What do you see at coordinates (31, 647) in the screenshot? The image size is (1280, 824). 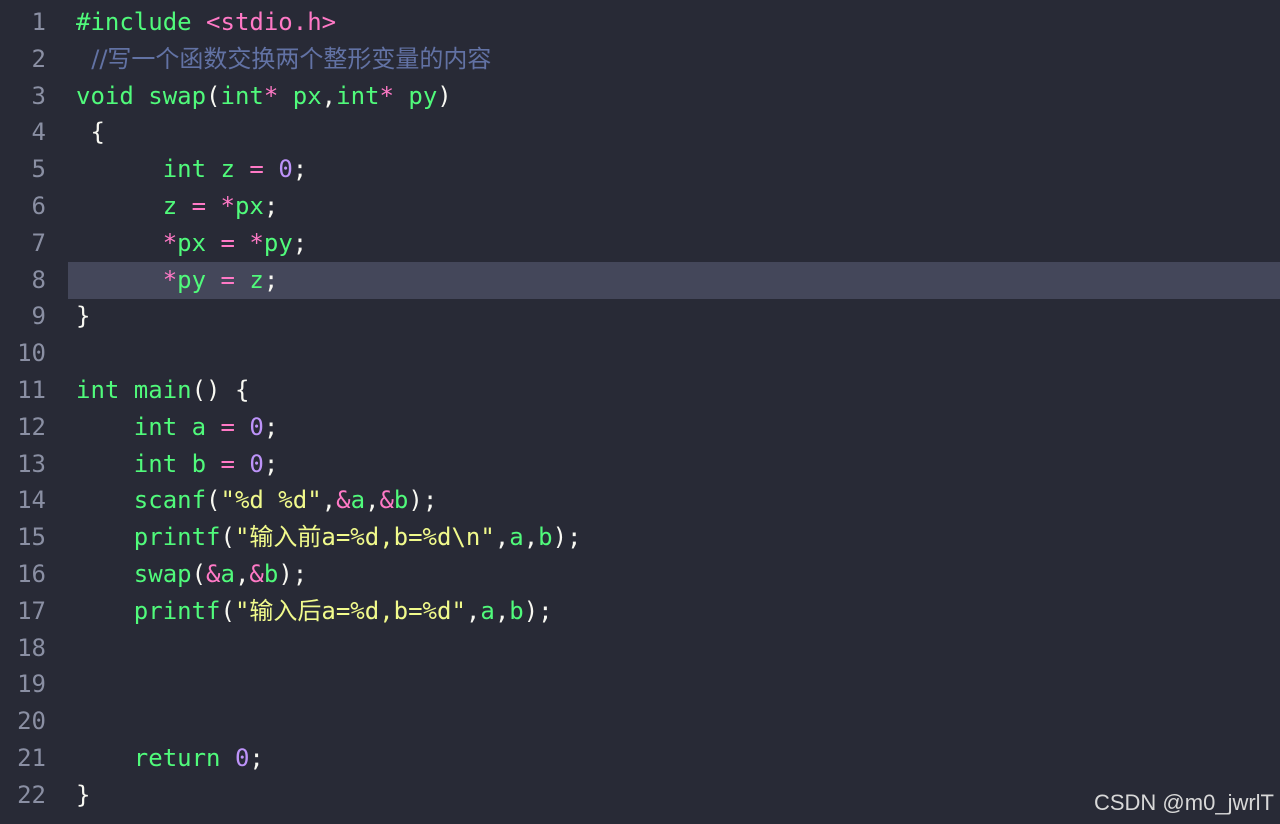 I see `line-number: 18` at bounding box center [31, 647].